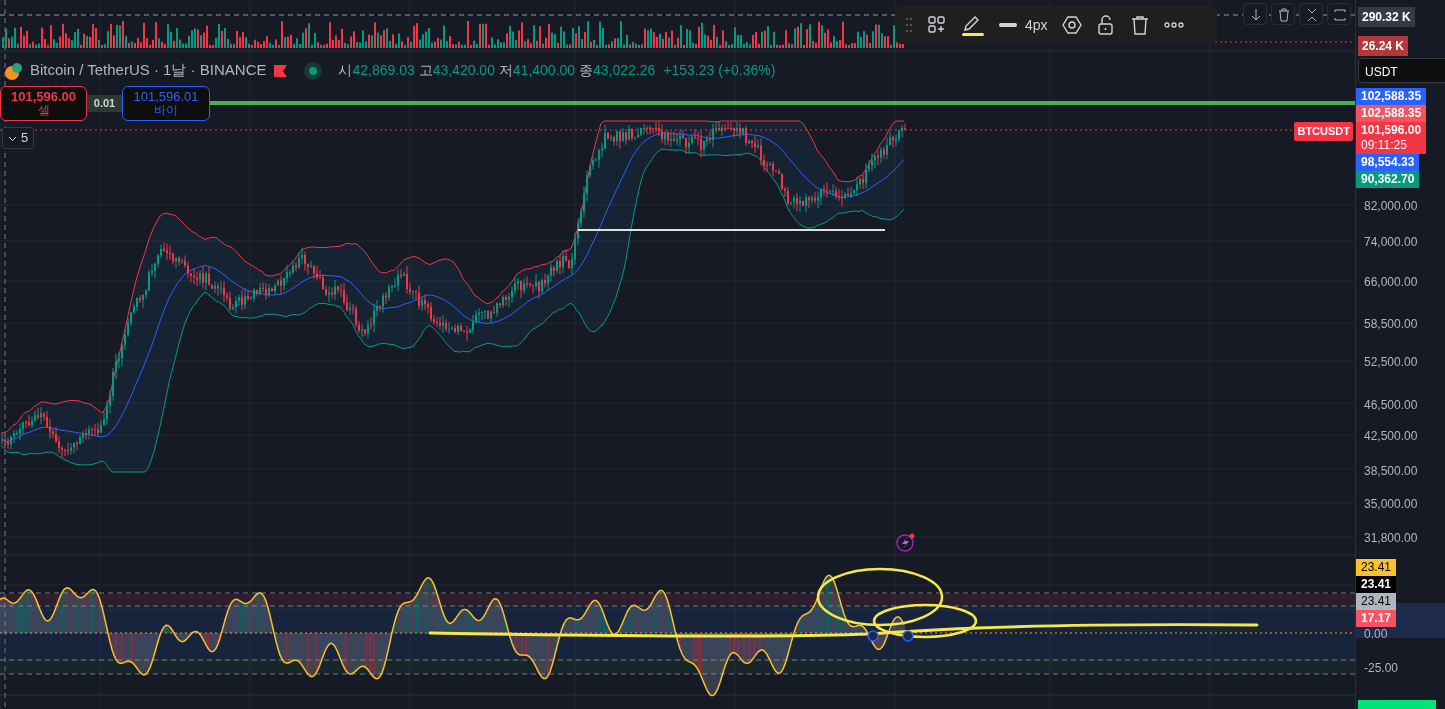  Describe the element at coordinates (1391, 505) in the screenshot. I see `price-tick: 35,000.00` at that location.